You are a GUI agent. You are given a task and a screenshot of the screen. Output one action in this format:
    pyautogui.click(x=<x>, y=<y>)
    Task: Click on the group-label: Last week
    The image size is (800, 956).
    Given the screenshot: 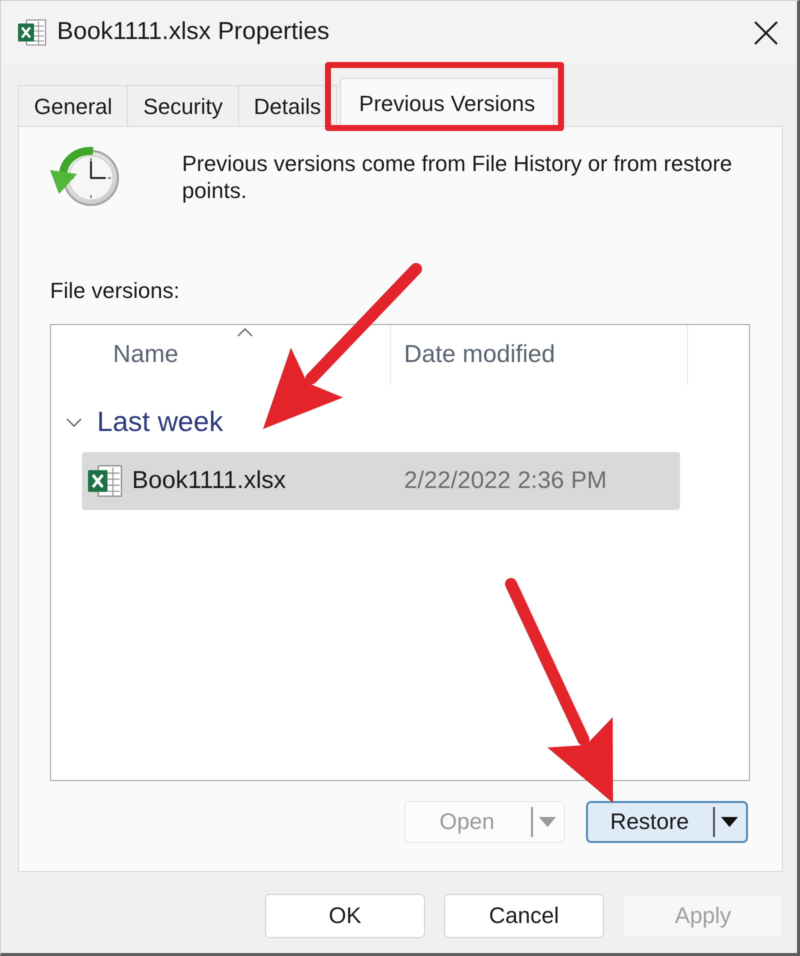 What is the action you would take?
    pyautogui.click(x=160, y=422)
    